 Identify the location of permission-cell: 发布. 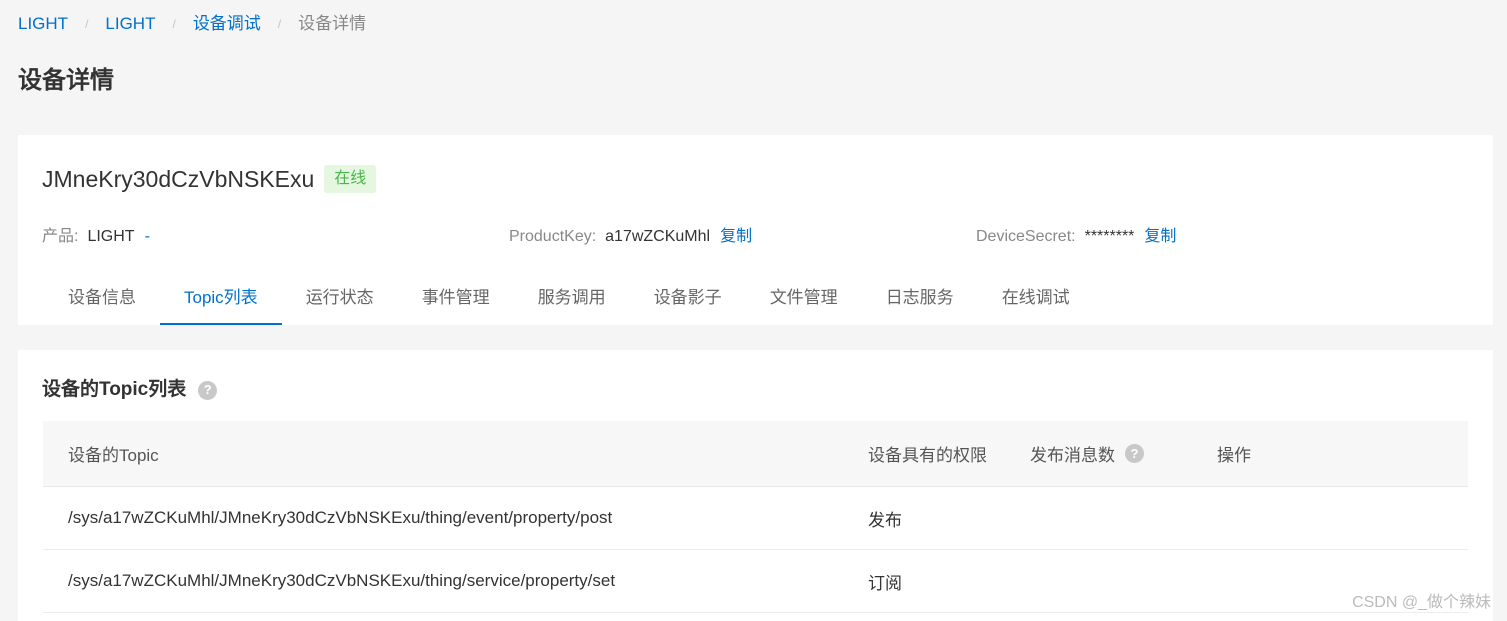
(885, 520).